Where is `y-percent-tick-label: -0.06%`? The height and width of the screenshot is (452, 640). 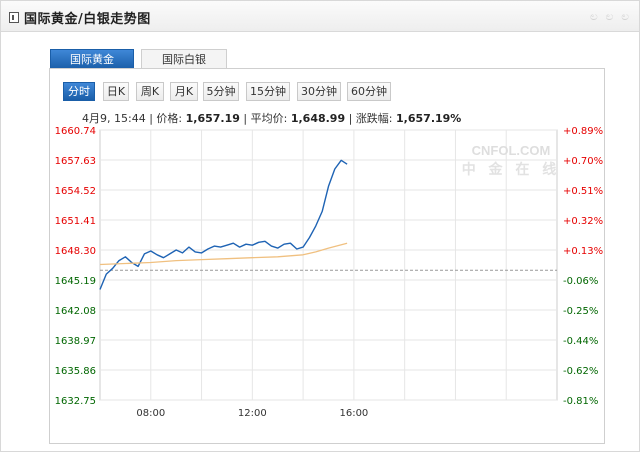
y-percent-tick-label: -0.06% is located at coordinates (580, 281).